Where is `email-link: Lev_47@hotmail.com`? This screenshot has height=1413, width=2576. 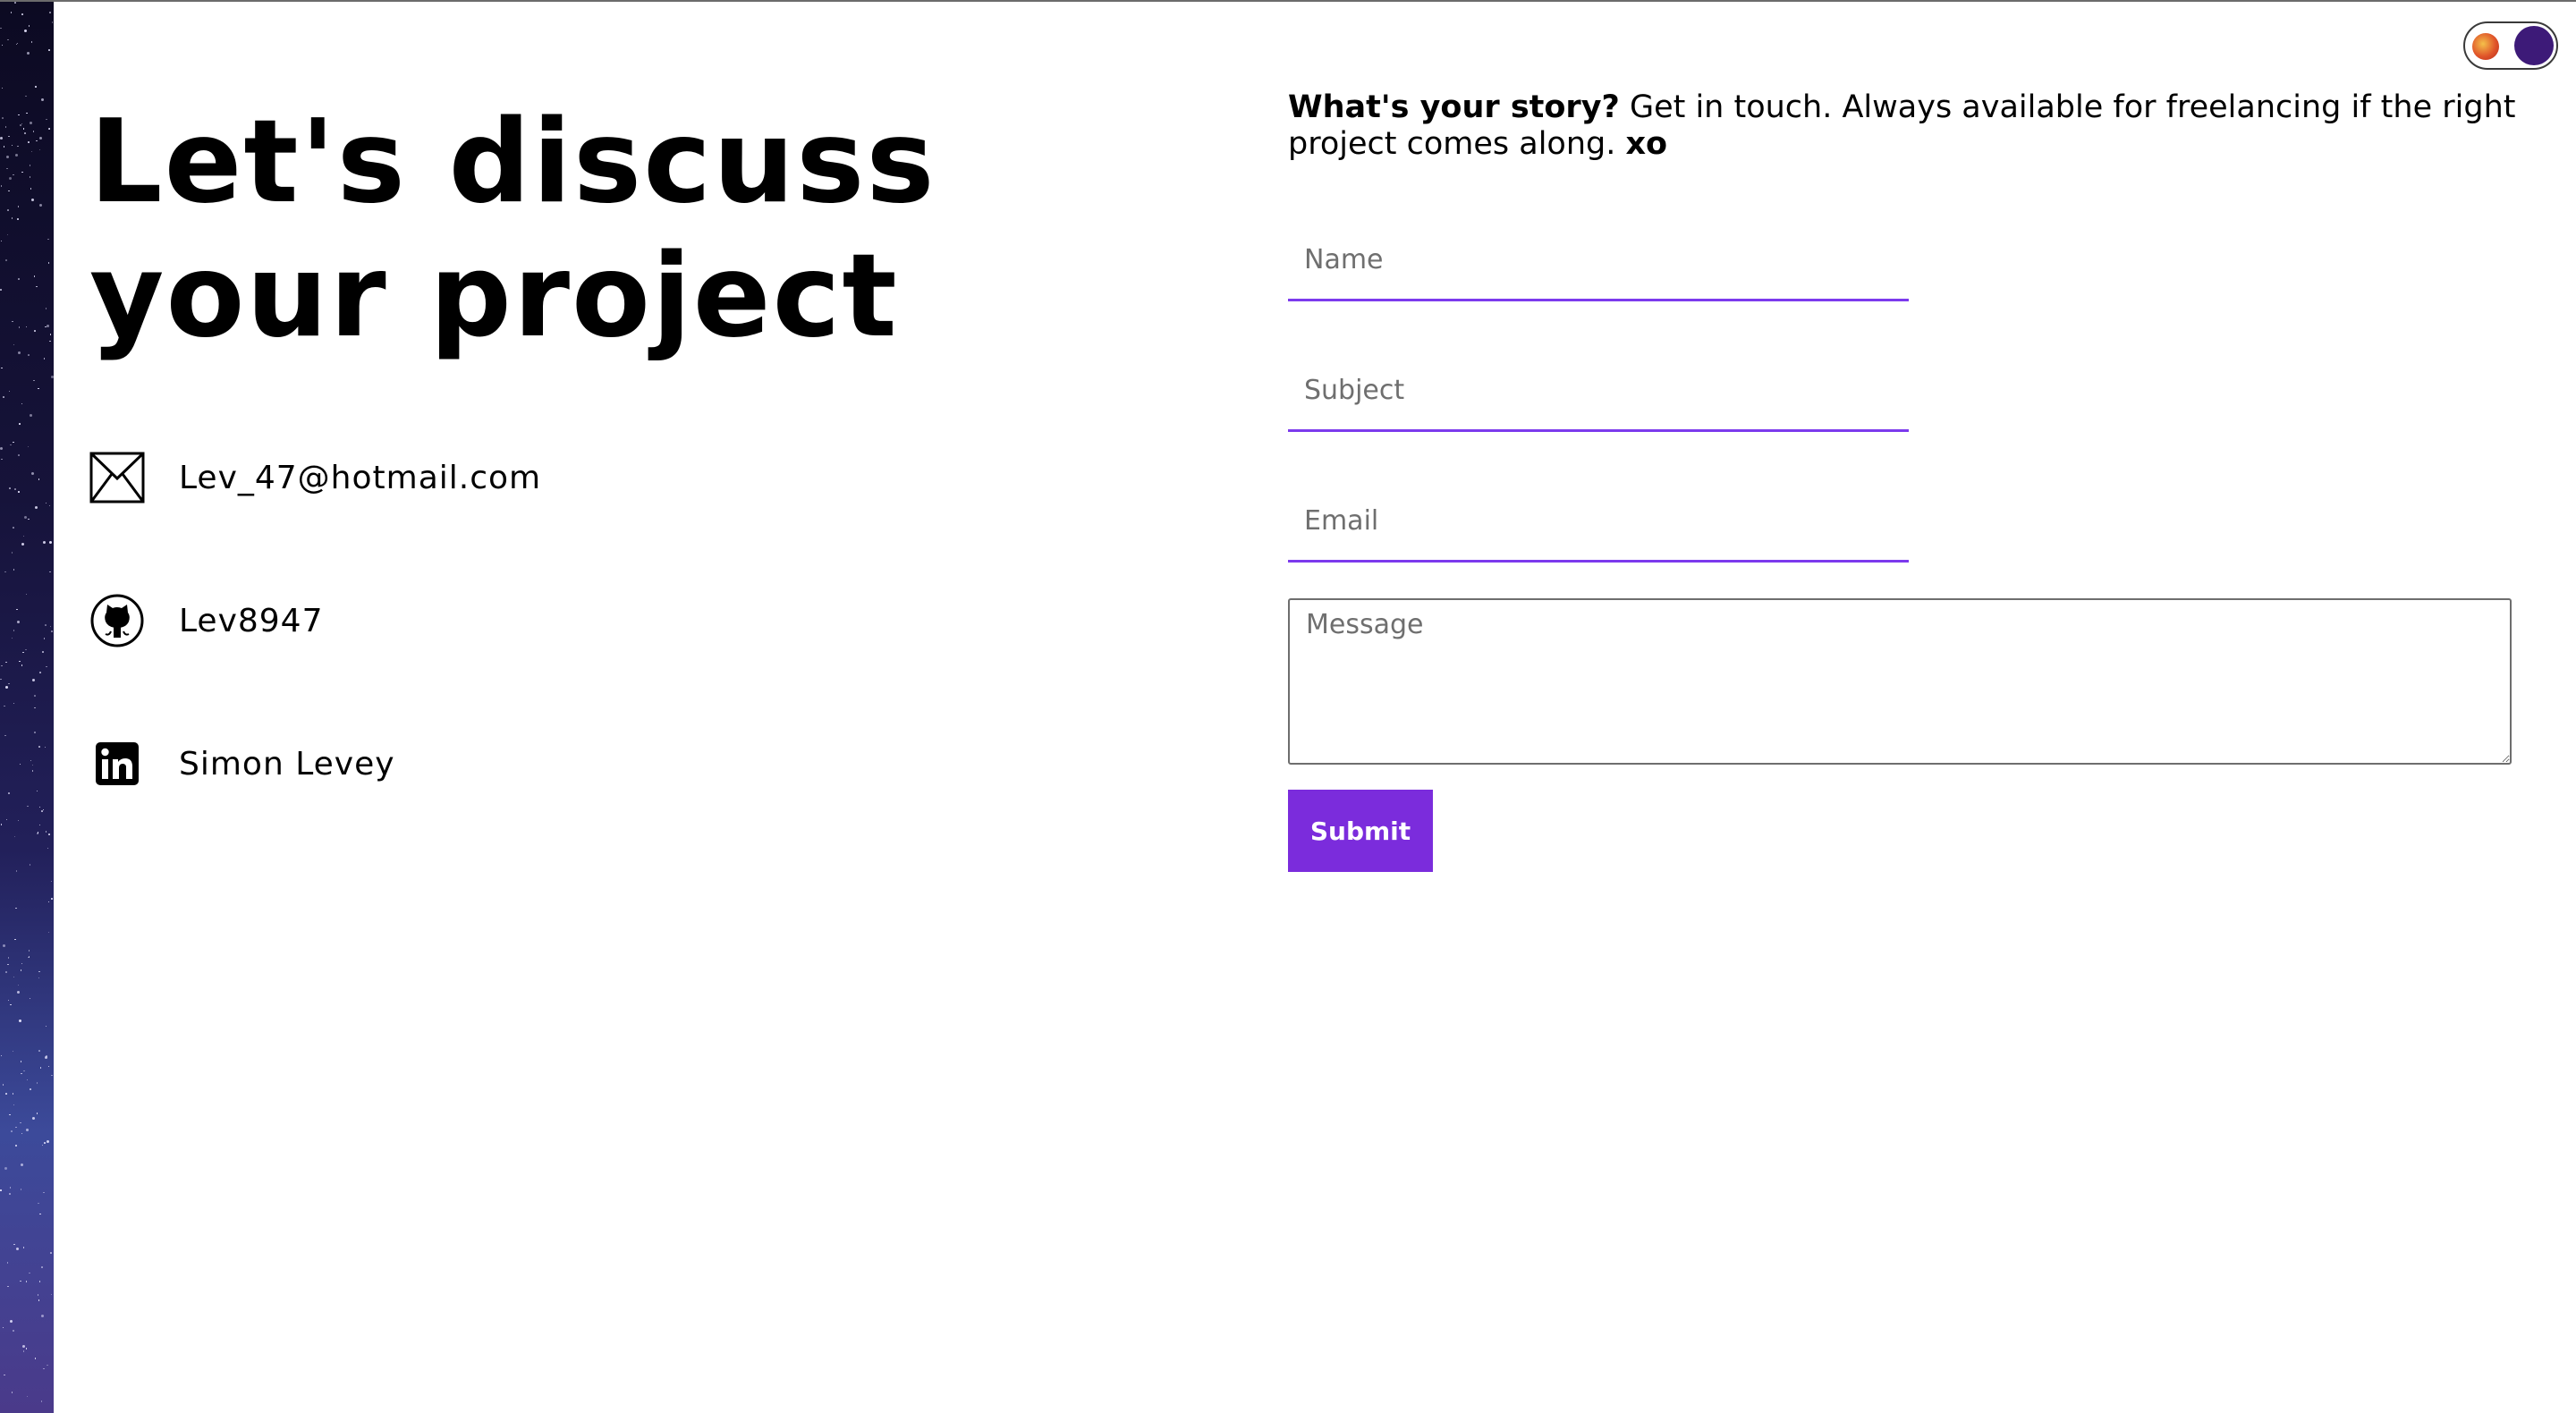 email-link: Lev_47@hotmail.com is located at coordinates (360, 478).